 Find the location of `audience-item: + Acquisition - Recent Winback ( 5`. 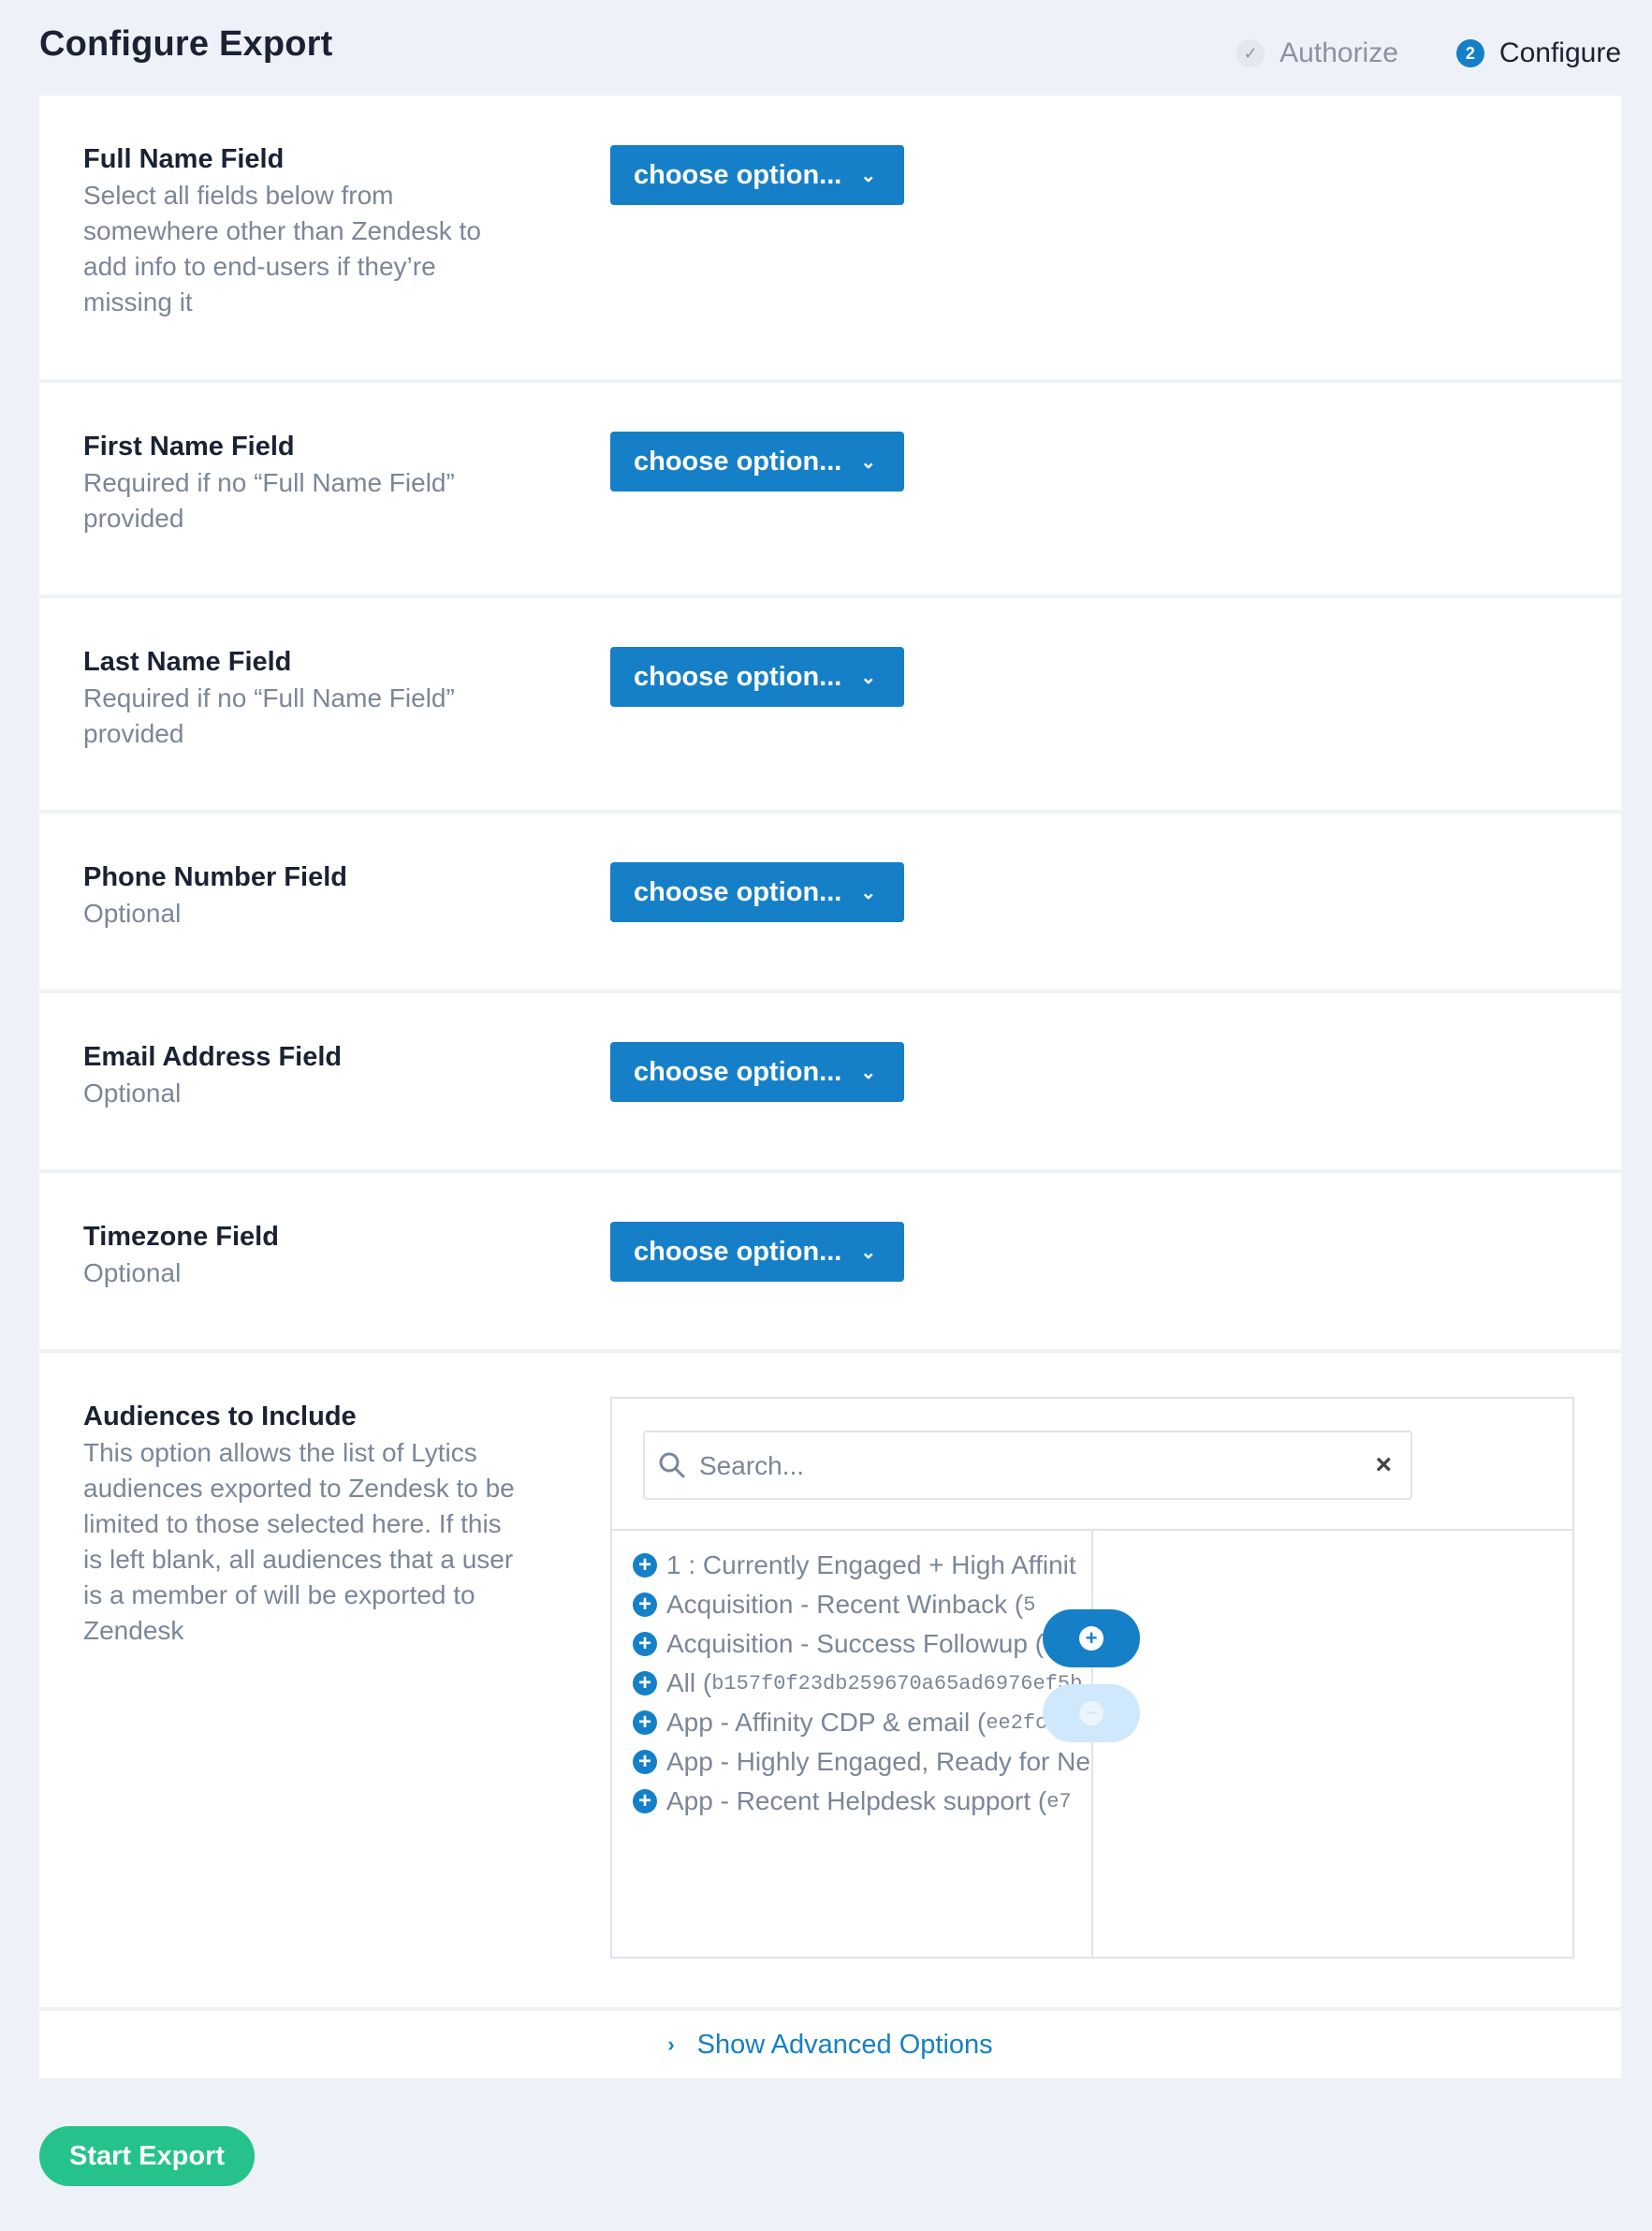

audience-item: + Acquisition - Recent Winback ( 5 is located at coordinates (862, 1604).